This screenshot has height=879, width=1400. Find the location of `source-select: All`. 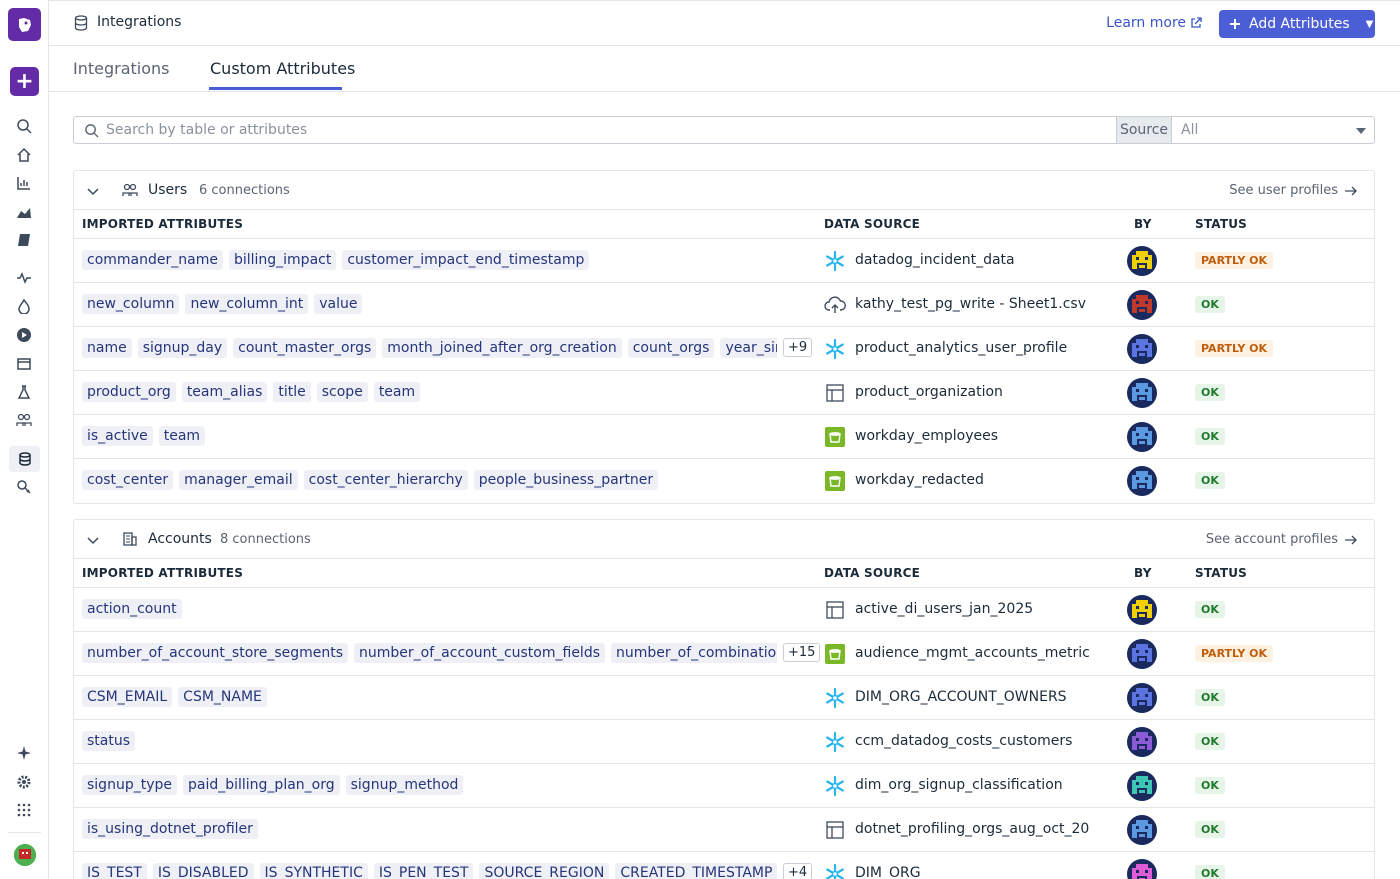

source-select: All is located at coordinates (1273, 130).